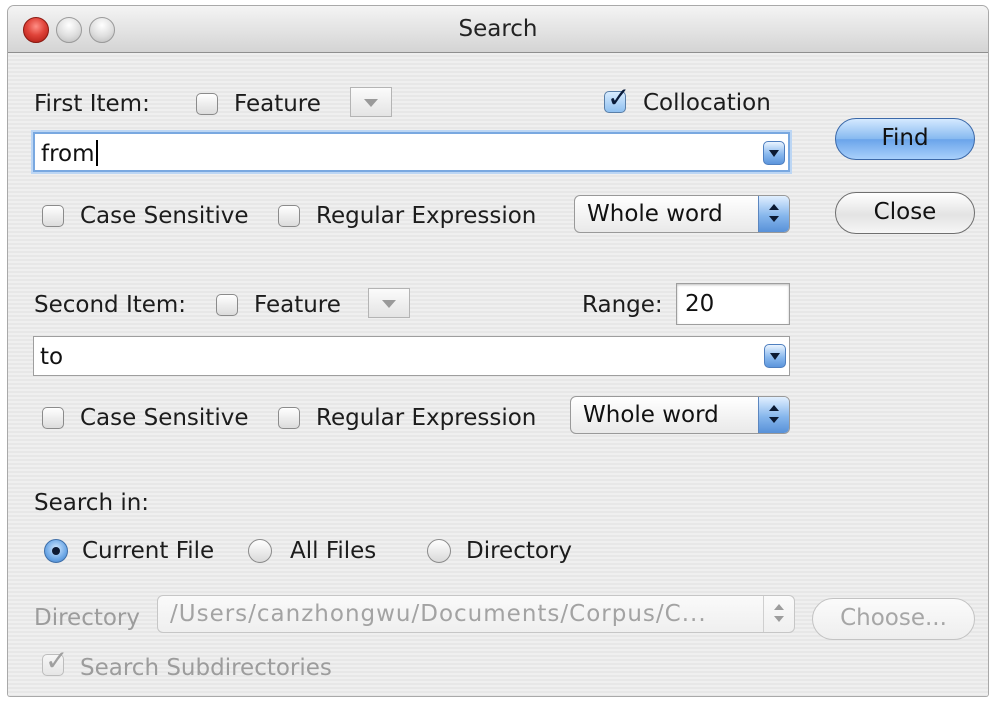 The height and width of the screenshot is (702, 994). Describe the element at coordinates (622, 305) in the screenshot. I see `range-label: Range:` at that location.